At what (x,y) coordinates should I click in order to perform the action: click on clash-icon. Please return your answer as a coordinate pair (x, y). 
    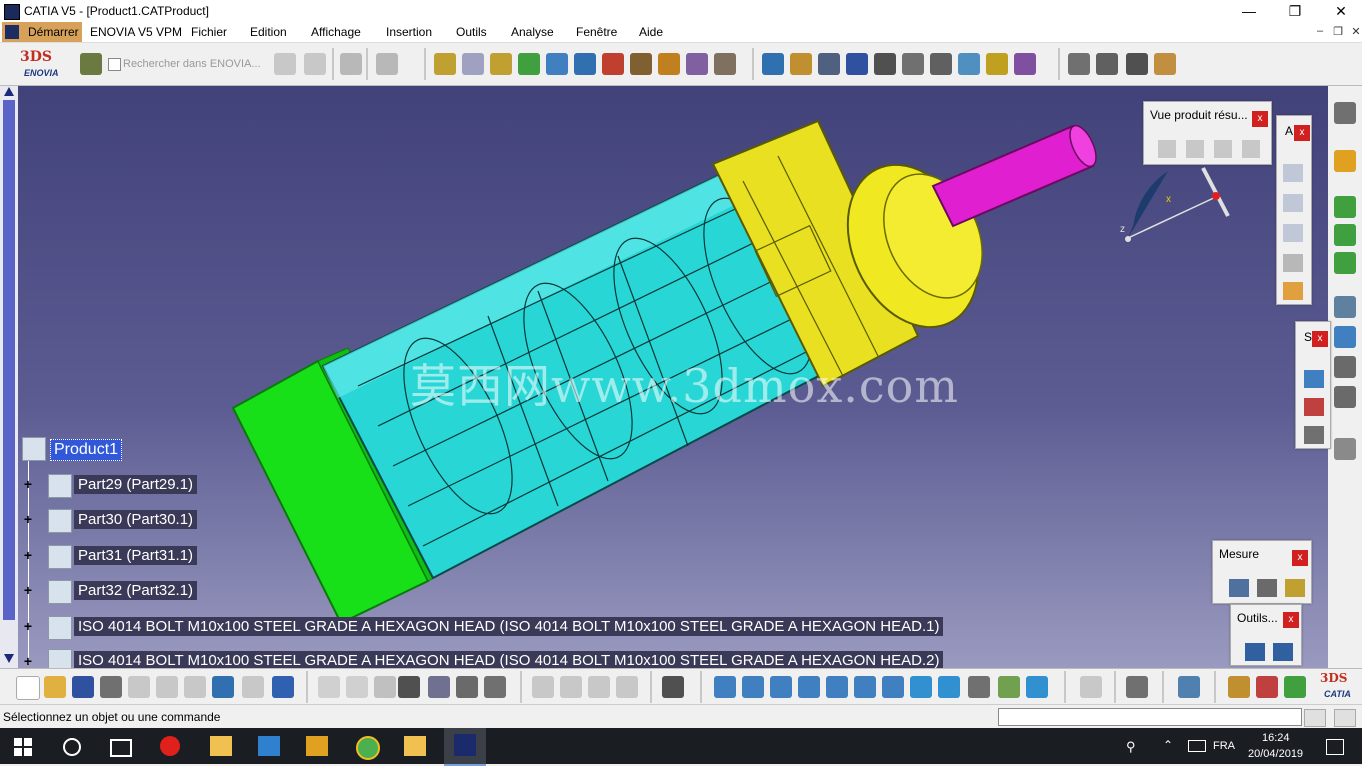
    Looking at the image, I should click on (1079, 64).